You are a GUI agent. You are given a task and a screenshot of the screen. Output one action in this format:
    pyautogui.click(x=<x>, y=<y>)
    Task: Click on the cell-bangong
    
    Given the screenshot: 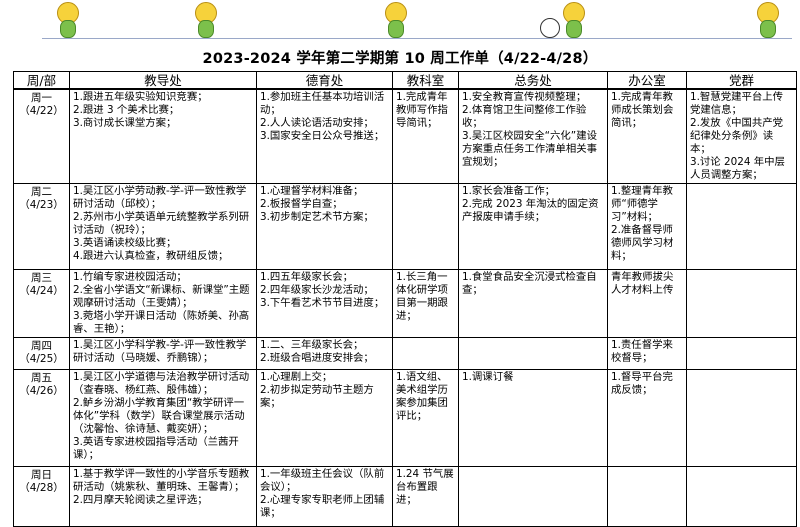 What is the action you would take?
    pyautogui.click(x=647, y=496)
    